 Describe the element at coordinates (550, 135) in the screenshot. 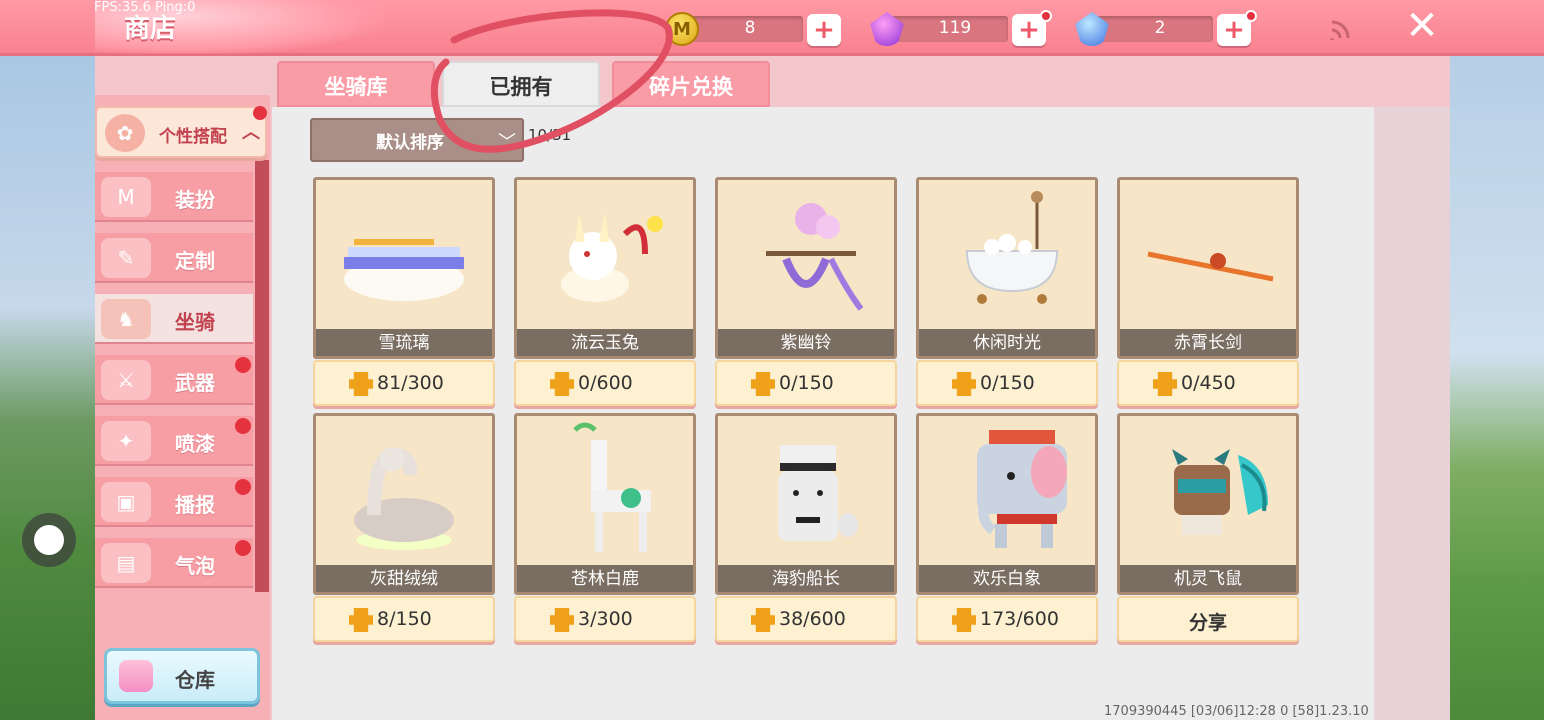

I see `owned-count: 10/31` at that location.